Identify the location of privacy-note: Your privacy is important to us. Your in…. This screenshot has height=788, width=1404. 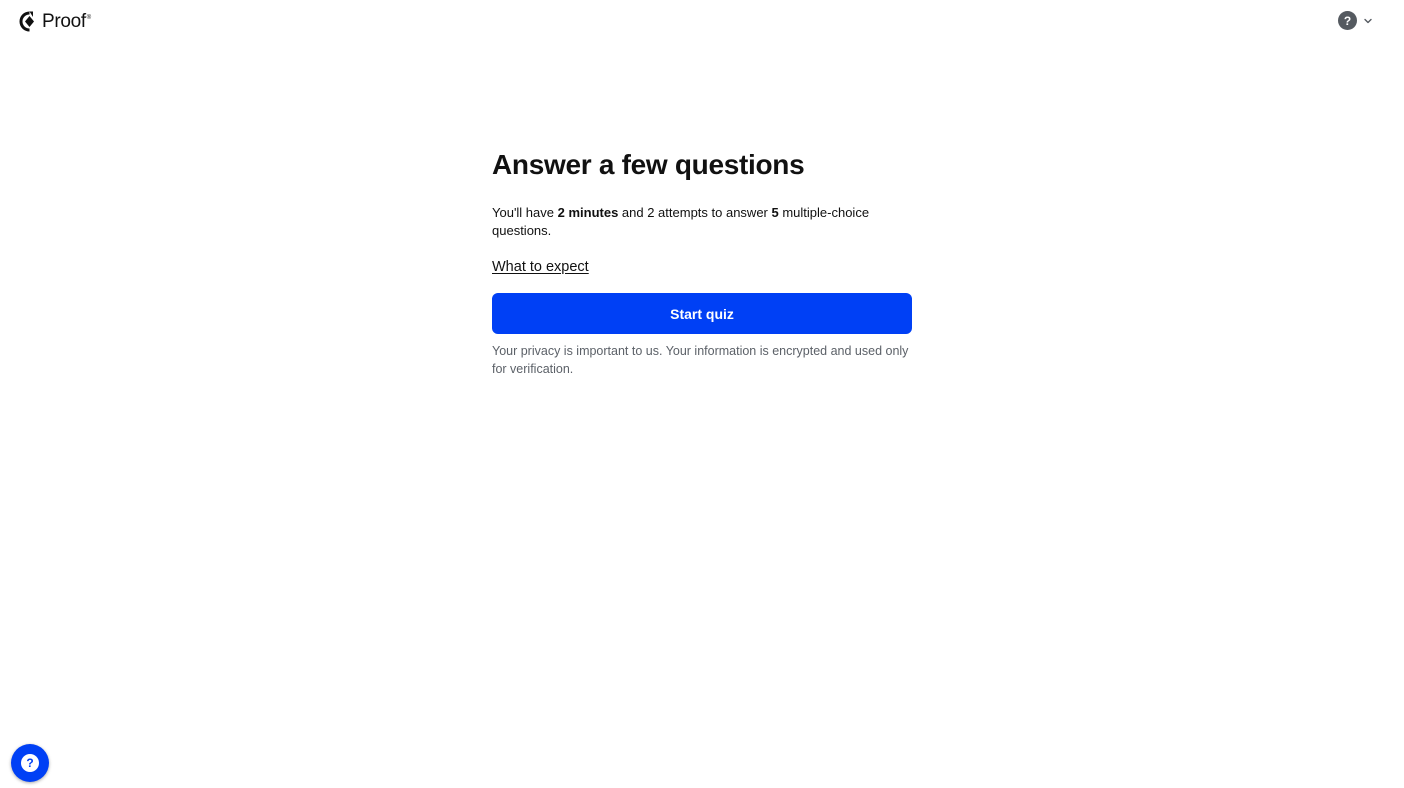
(700, 360).